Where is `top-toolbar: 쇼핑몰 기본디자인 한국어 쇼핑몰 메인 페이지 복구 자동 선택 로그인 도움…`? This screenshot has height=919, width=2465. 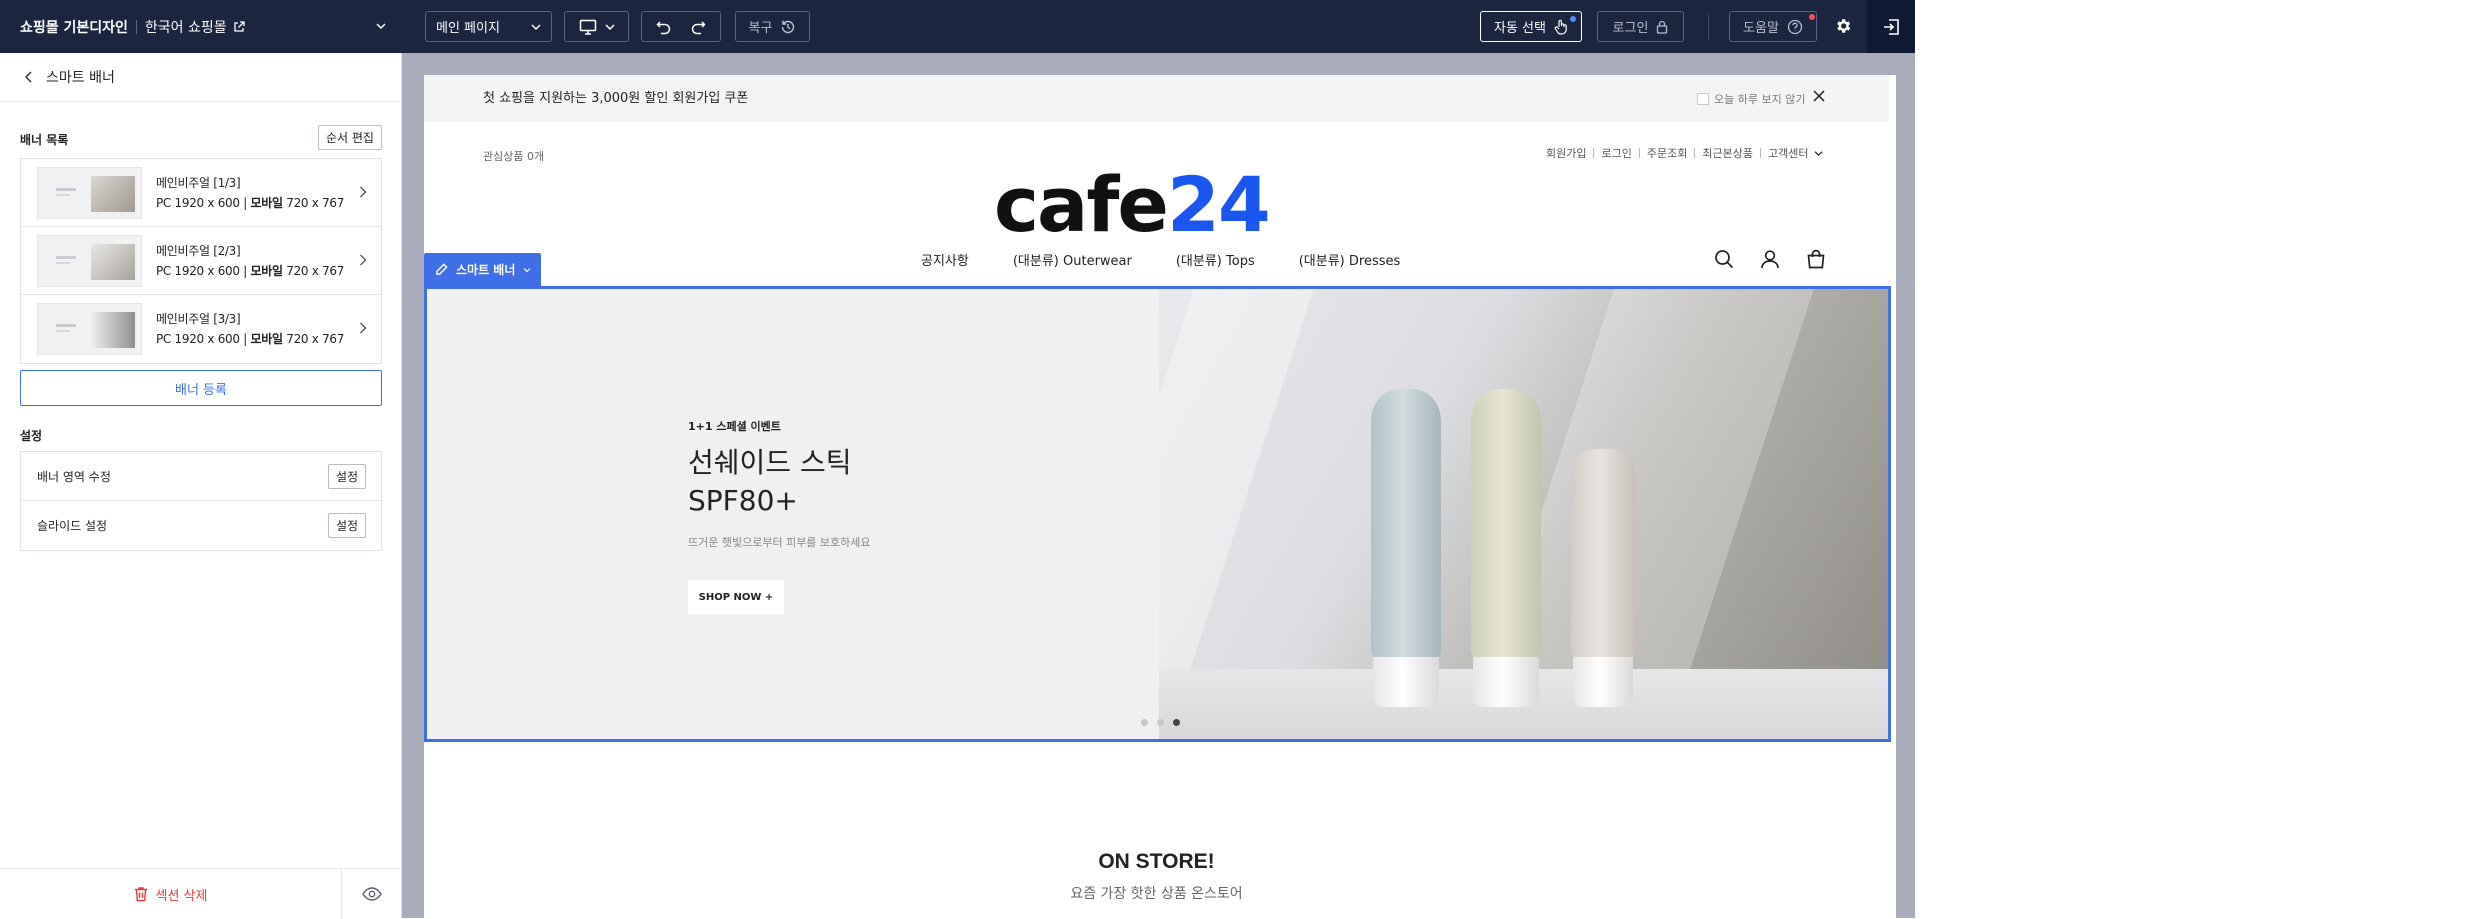
top-toolbar: 쇼핑몰 기본디자인 한국어 쇼핑몰 메인 페이지 복구 자동 선택 로그인 도움… is located at coordinates (957, 26).